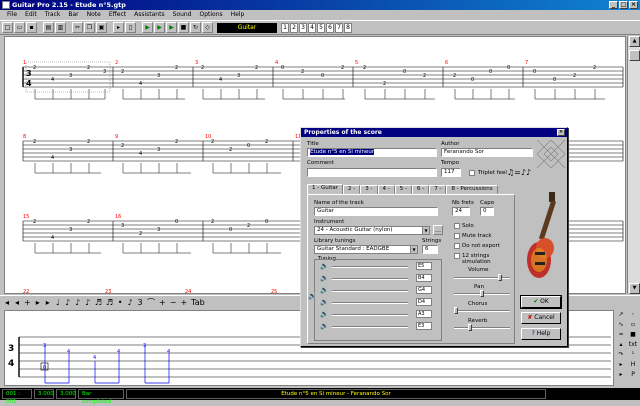 Image resolution: width=640 pixels, height=406 pixels. I want to click on track-number-7: 7, so click(339, 27).